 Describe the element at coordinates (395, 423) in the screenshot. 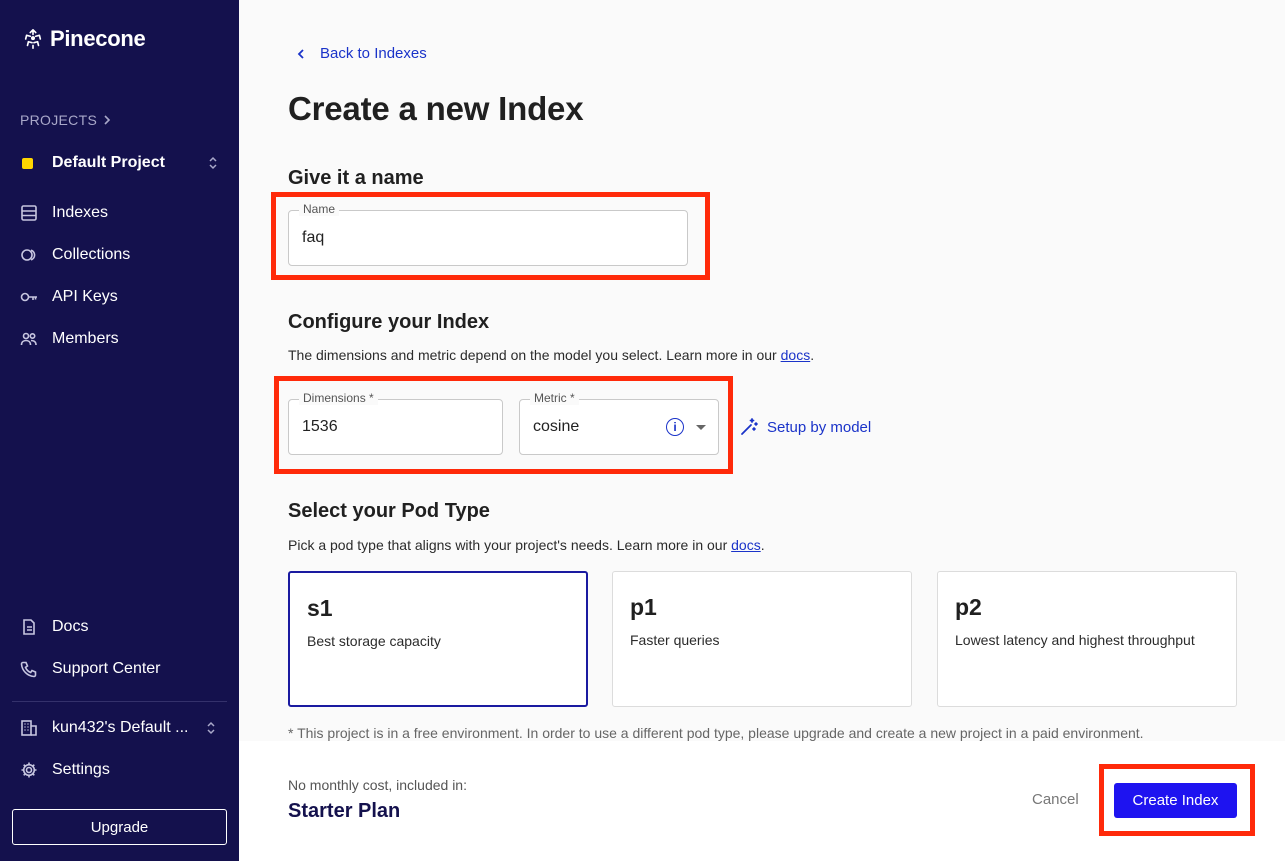

I see `dimensions-field: Dimensions * 1536` at that location.